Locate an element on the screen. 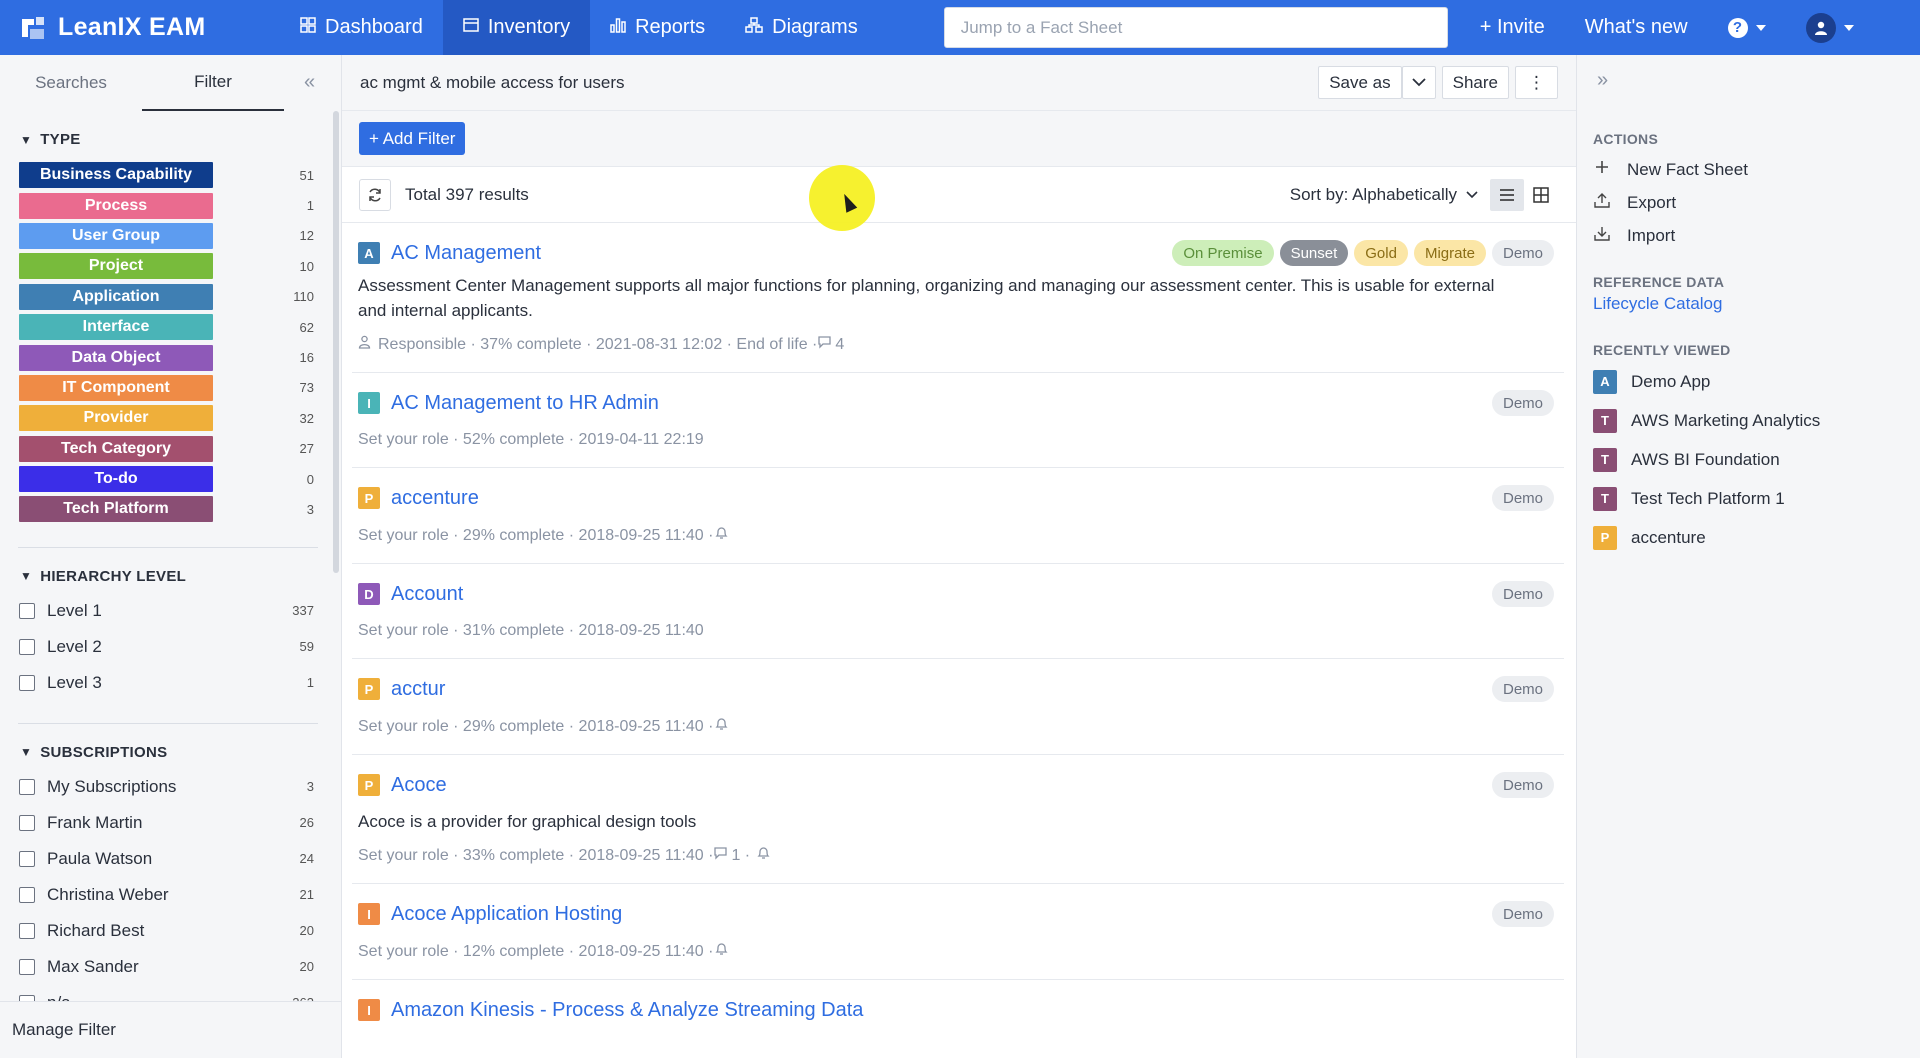 The width and height of the screenshot is (1920, 1058). fact-sheet-name-link: acctur is located at coordinates (418, 689).